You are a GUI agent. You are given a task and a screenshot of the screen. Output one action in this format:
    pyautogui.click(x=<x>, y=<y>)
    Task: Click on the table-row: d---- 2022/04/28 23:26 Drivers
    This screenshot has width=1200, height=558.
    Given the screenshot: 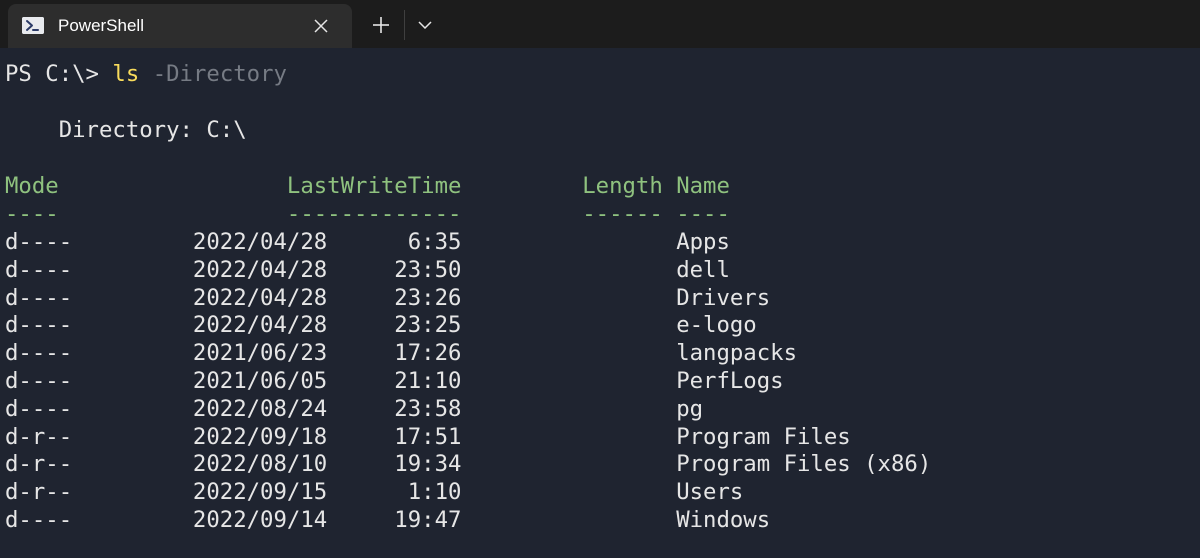 What is the action you would take?
    pyautogui.click(x=388, y=297)
    